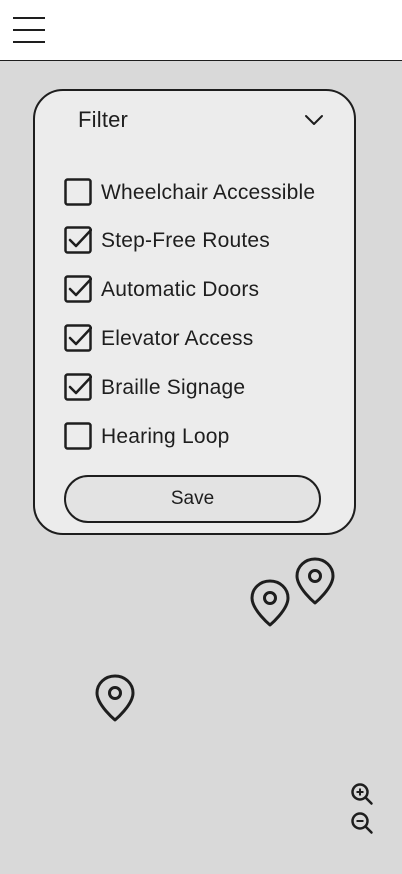 This screenshot has height=874, width=402. What do you see at coordinates (165, 436) in the screenshot?
I see `option-label: Hearing Loop` at bounding box center [165, 436].